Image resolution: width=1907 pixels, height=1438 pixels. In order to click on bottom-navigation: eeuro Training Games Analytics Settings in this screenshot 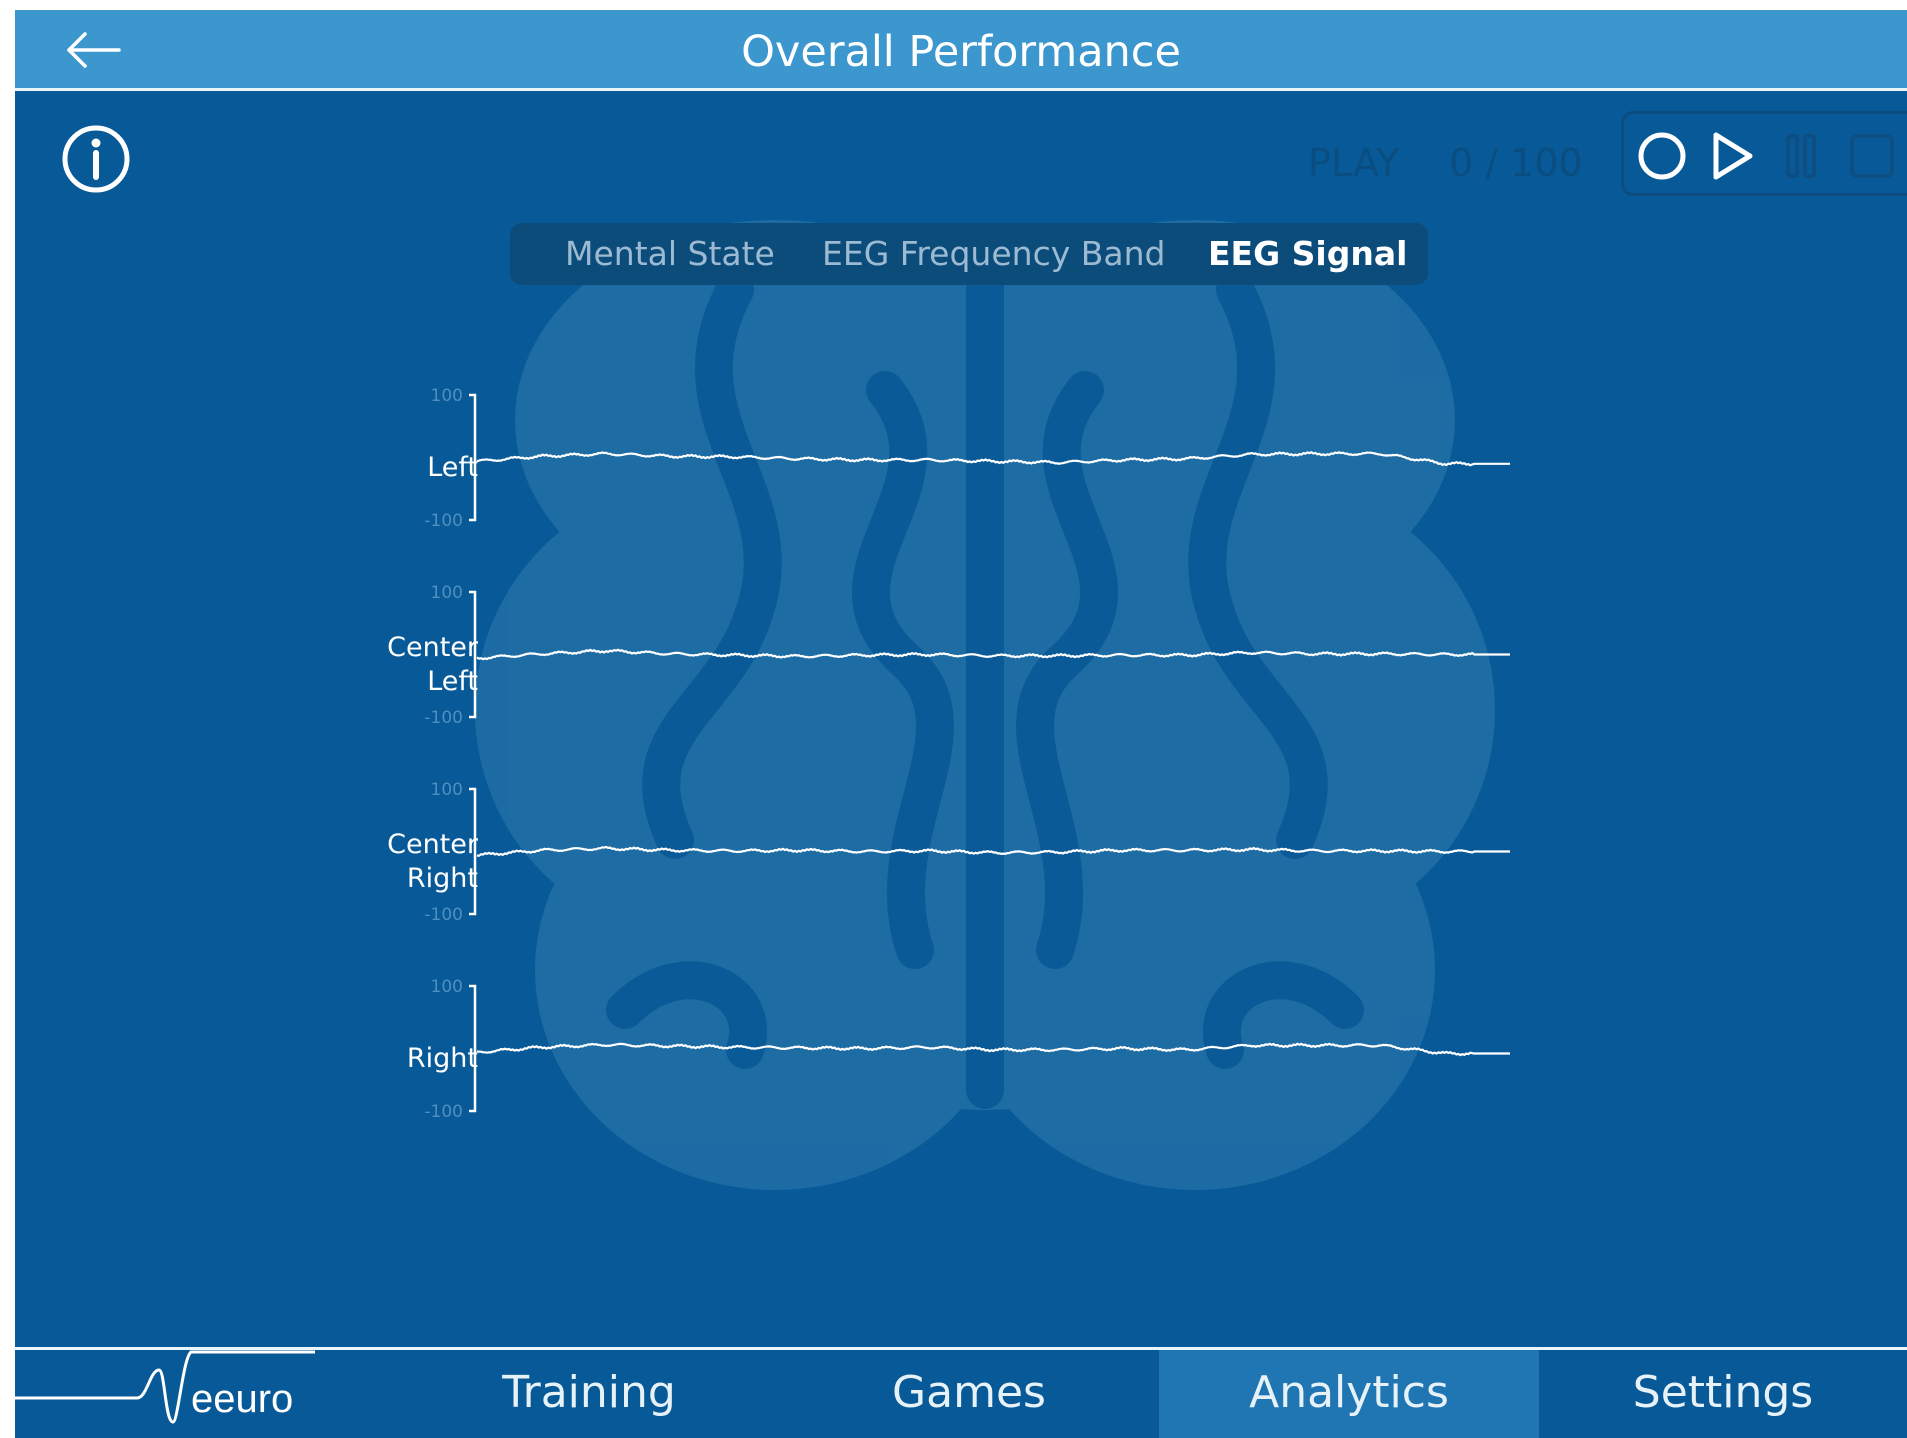, I will do `click(961, 1392)`.